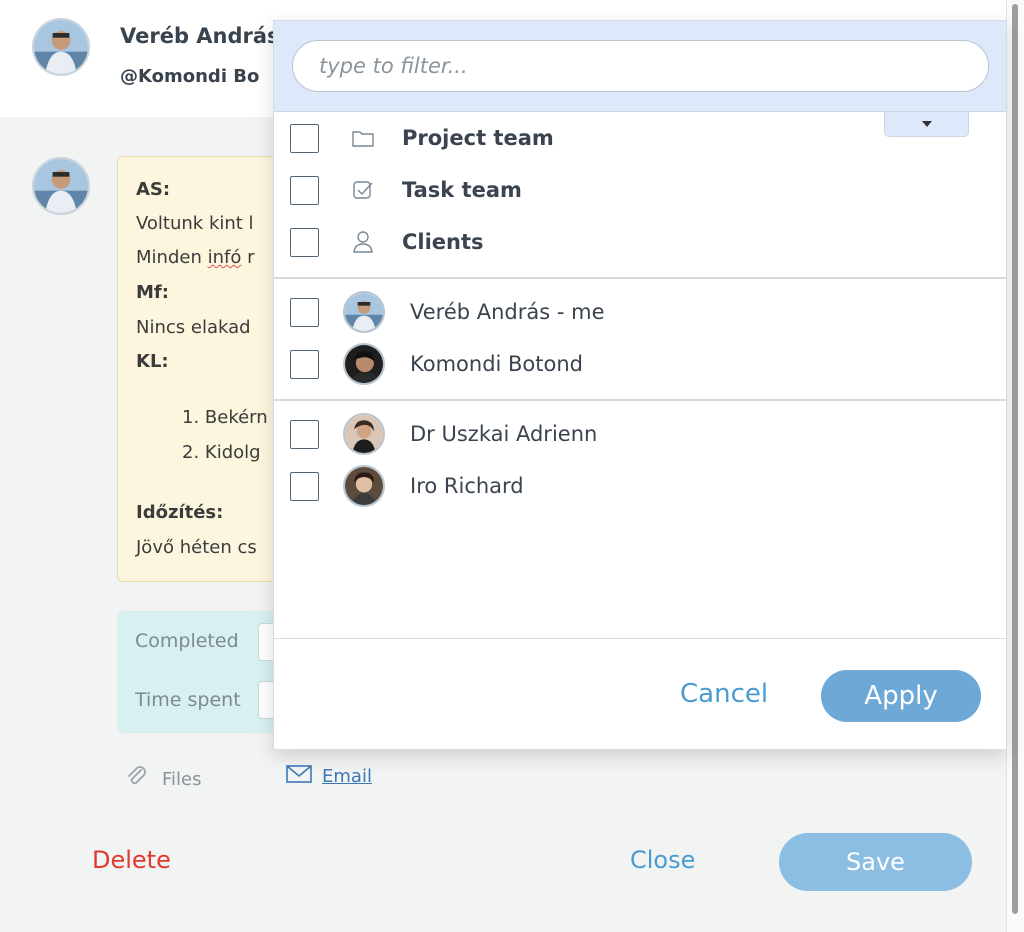 This screenshot has width=1024, height=932. Describe the element at coordinates (640, 364) in the screenshot. I see `member-row: Komondi Botond` at that location.